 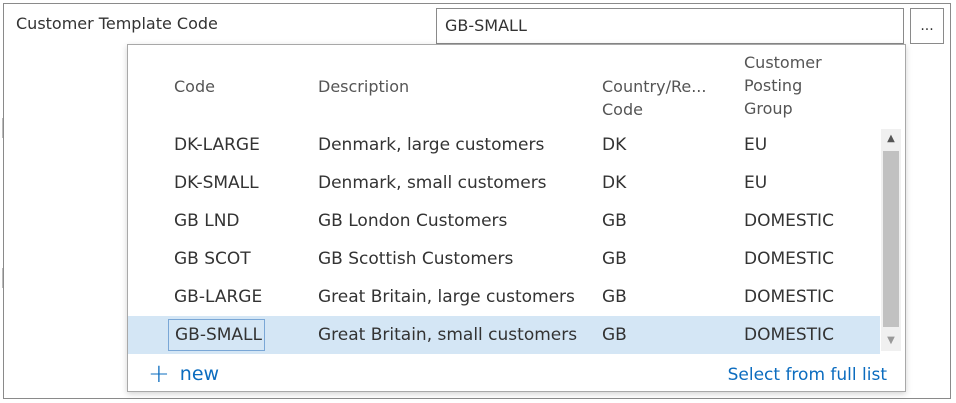 I want to click on table-row: DK-SMALL Denmark, small customers DK EU, so click(x=504, y=183).